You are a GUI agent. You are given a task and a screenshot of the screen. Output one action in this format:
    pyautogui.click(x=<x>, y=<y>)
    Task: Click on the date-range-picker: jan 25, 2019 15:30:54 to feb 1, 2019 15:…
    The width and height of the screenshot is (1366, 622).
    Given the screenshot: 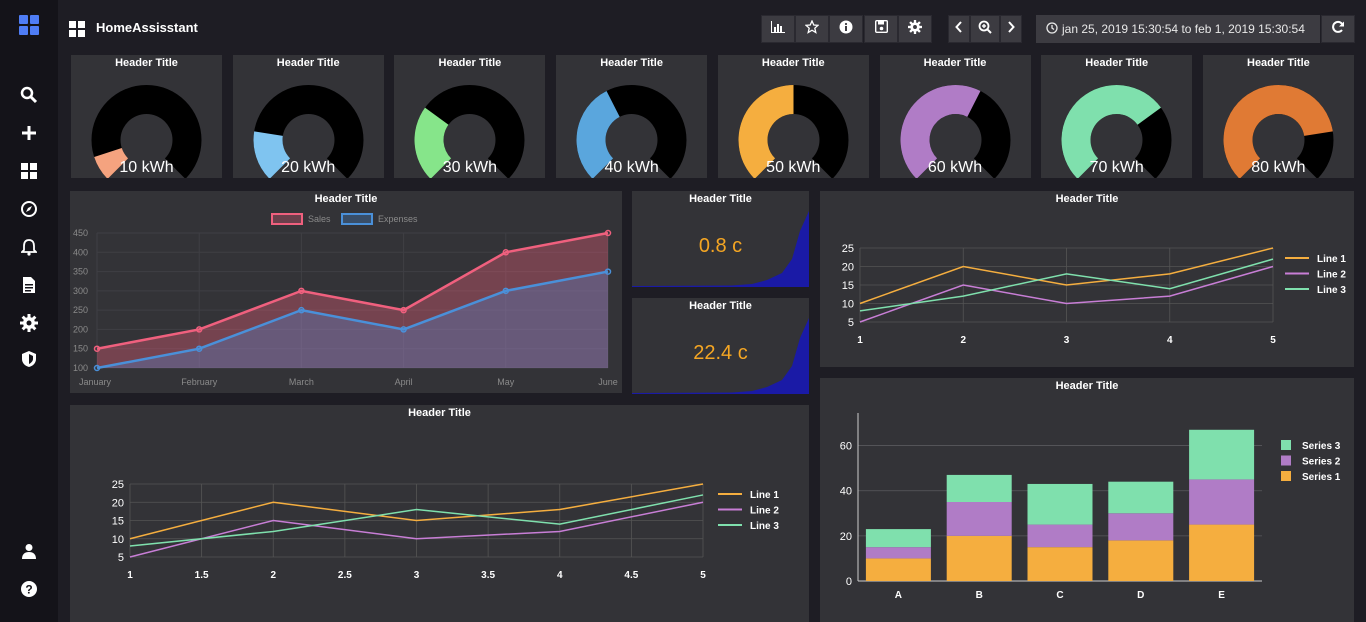 What is the action you would take?
    pyautogui.click(x=1178, y=29)
    